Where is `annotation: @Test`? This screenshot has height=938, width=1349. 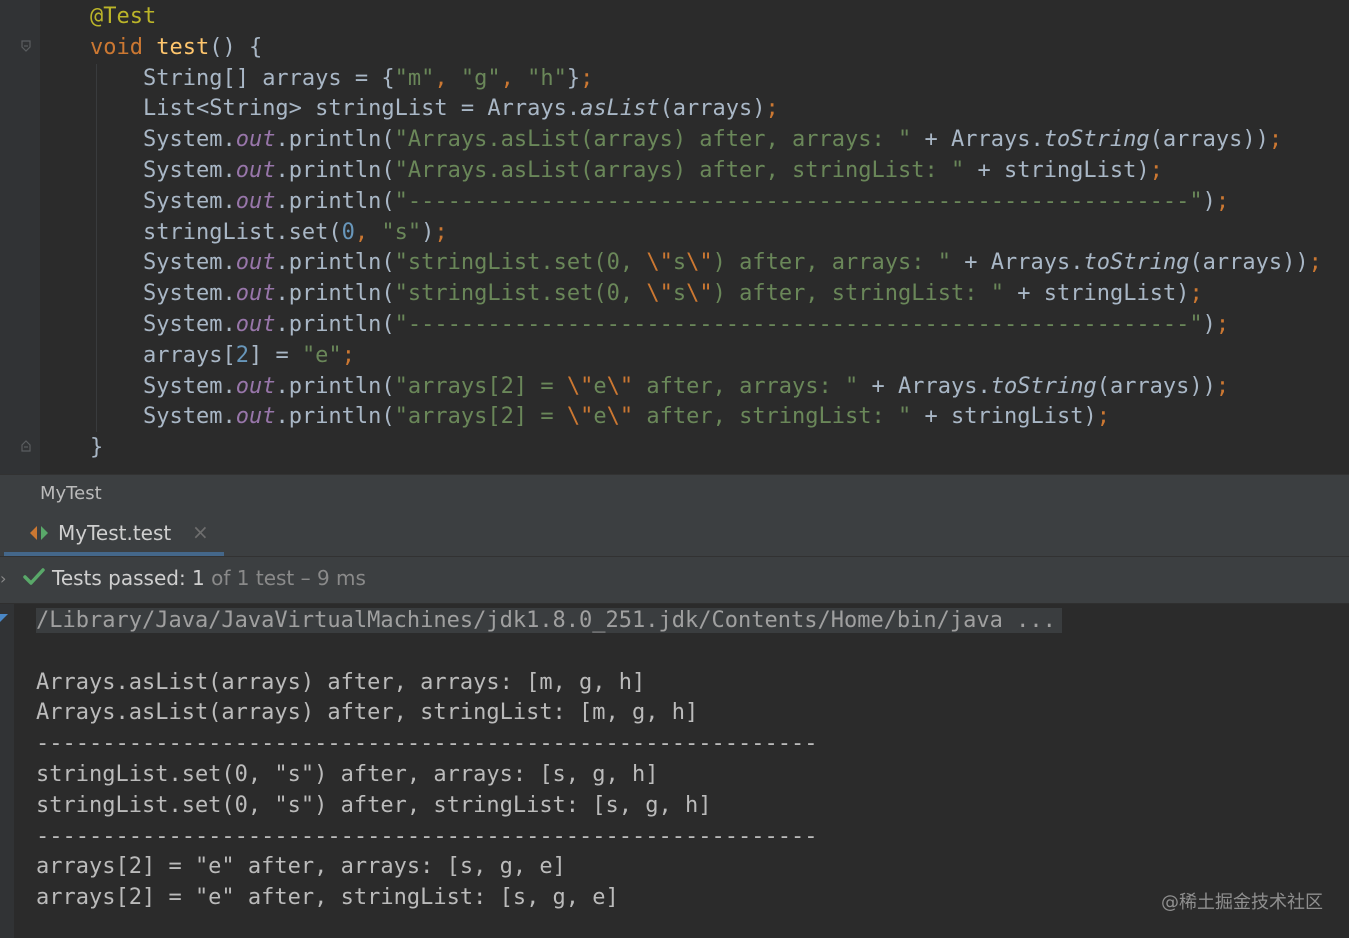 annotation: @Test is located at coordinates (123, 16).